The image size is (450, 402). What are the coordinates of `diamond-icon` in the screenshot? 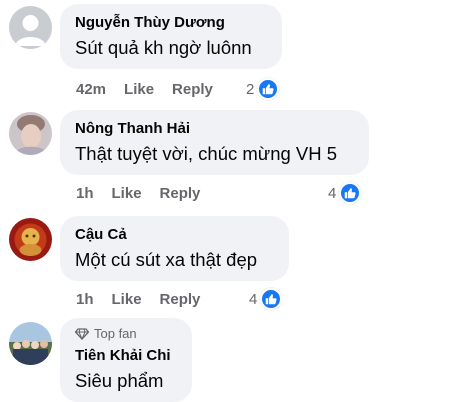 It's located at (82, 334).